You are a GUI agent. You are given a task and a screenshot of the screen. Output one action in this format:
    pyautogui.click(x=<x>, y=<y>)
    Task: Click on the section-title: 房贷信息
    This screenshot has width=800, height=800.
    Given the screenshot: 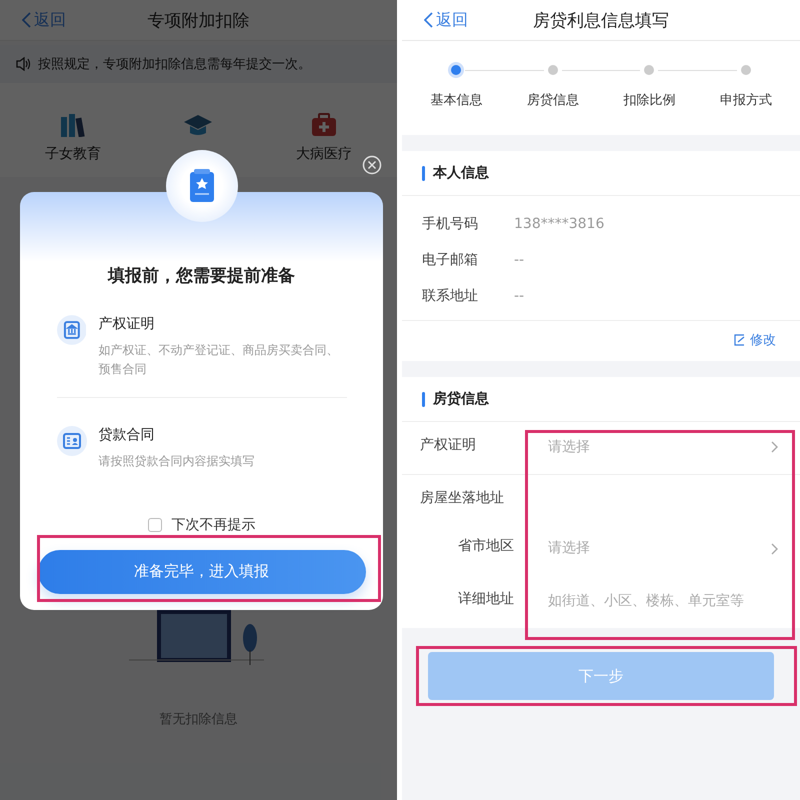 What is the action you would take?
    pyautogui.click(x=461, y=399)
    